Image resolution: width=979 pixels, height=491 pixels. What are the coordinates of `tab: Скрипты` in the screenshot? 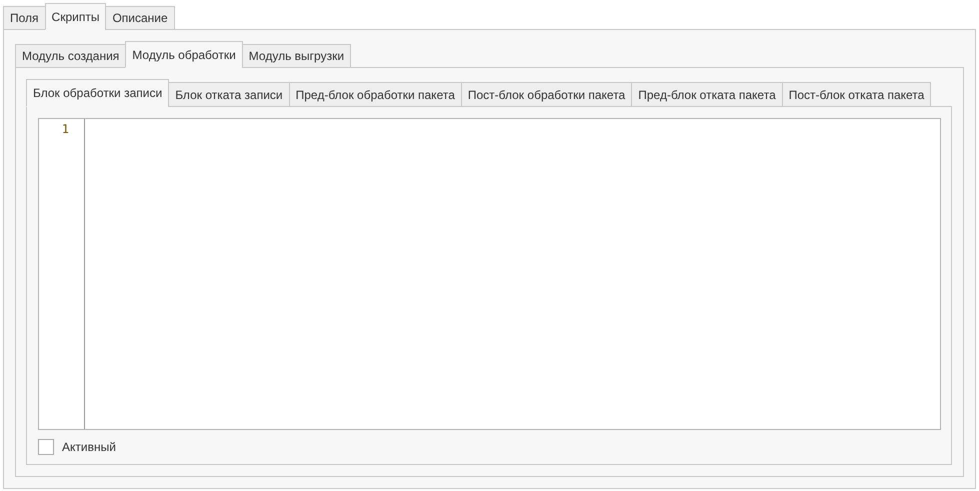 It's located at (75, 16).